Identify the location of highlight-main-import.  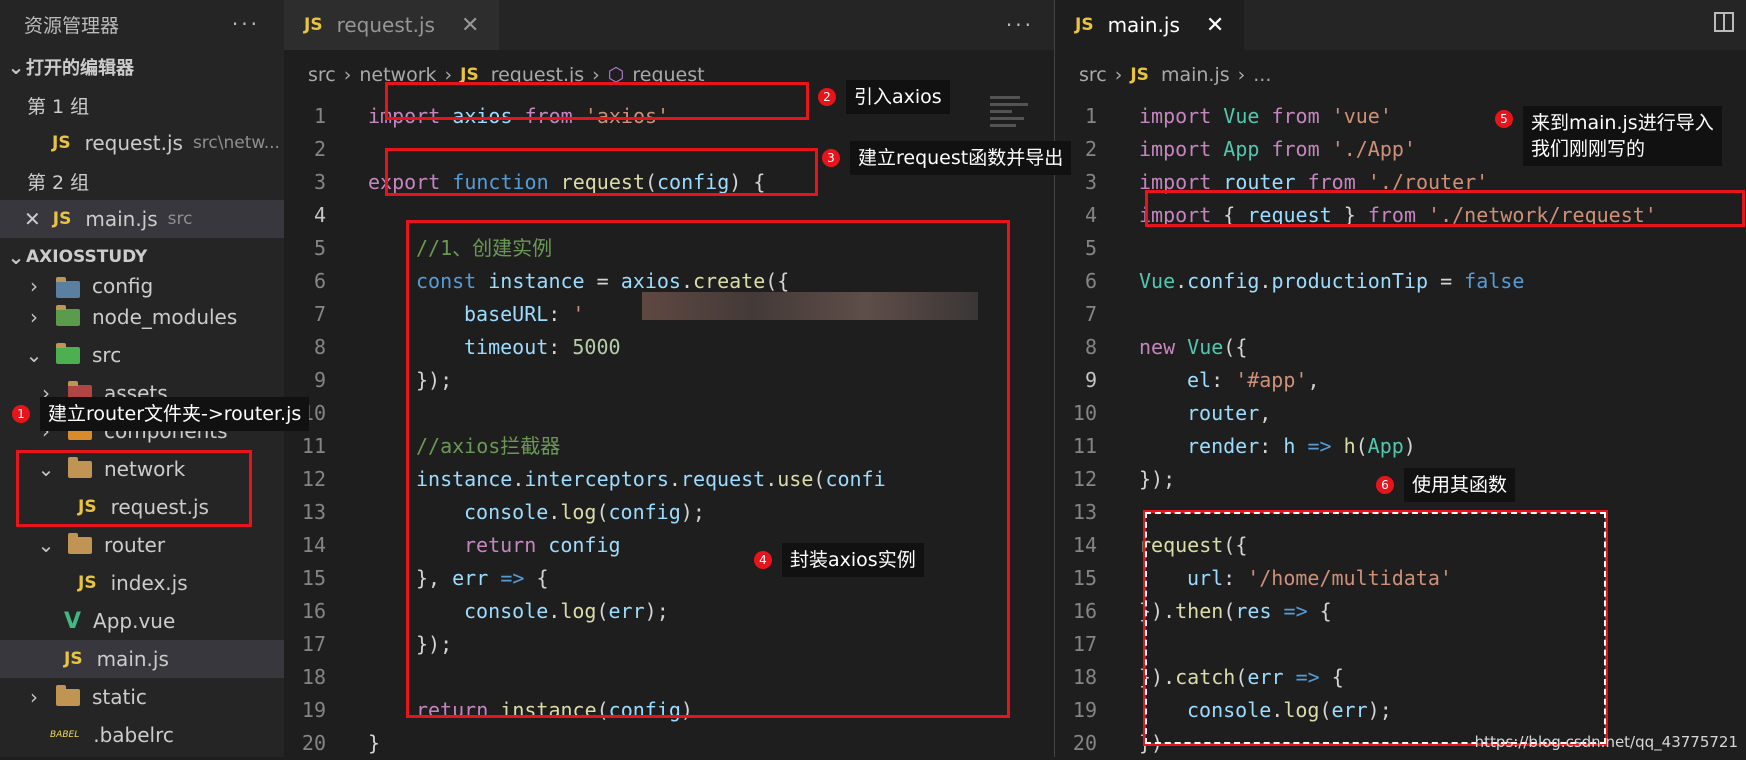
(1445, 208).